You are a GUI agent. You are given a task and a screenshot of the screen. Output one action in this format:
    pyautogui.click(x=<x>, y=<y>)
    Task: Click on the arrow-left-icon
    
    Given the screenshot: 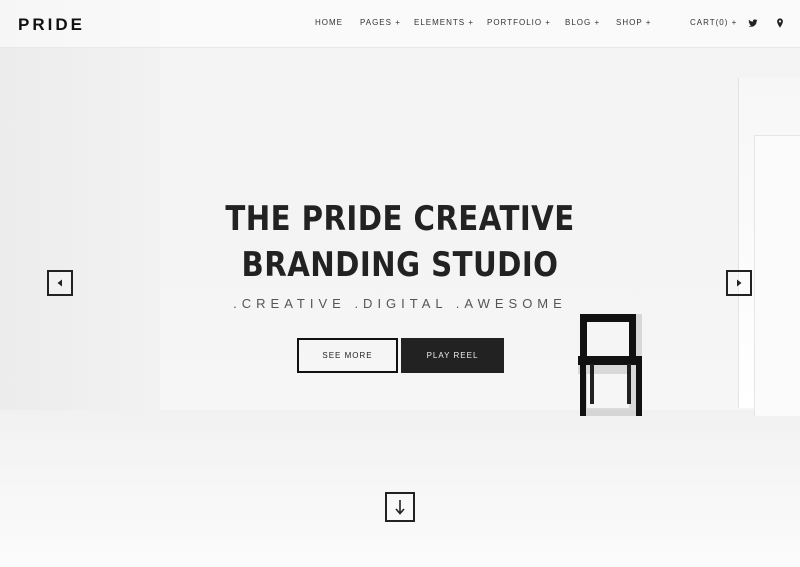 What is the action you would take?
    pyautogui.click(x=59, y=283)
    